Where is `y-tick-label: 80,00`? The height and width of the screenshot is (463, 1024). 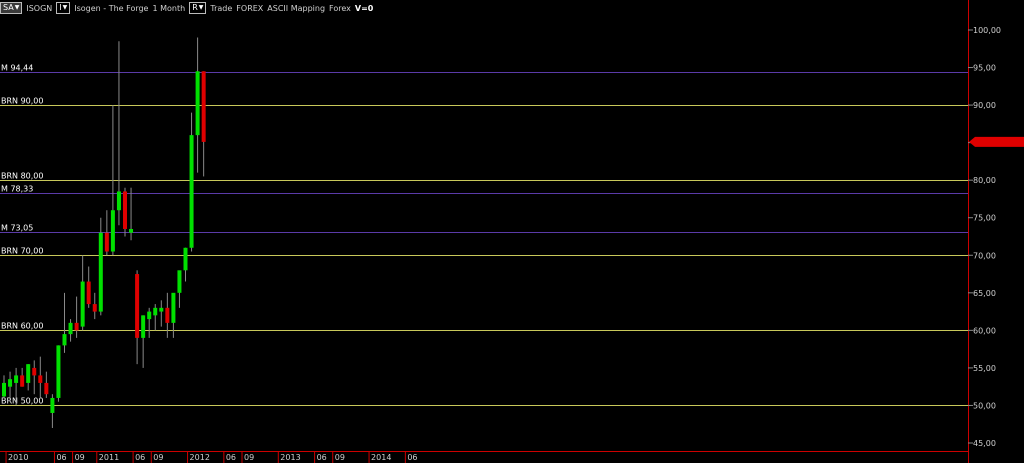 y-tick-label: 80,00 is located at coordinates (984, 180).